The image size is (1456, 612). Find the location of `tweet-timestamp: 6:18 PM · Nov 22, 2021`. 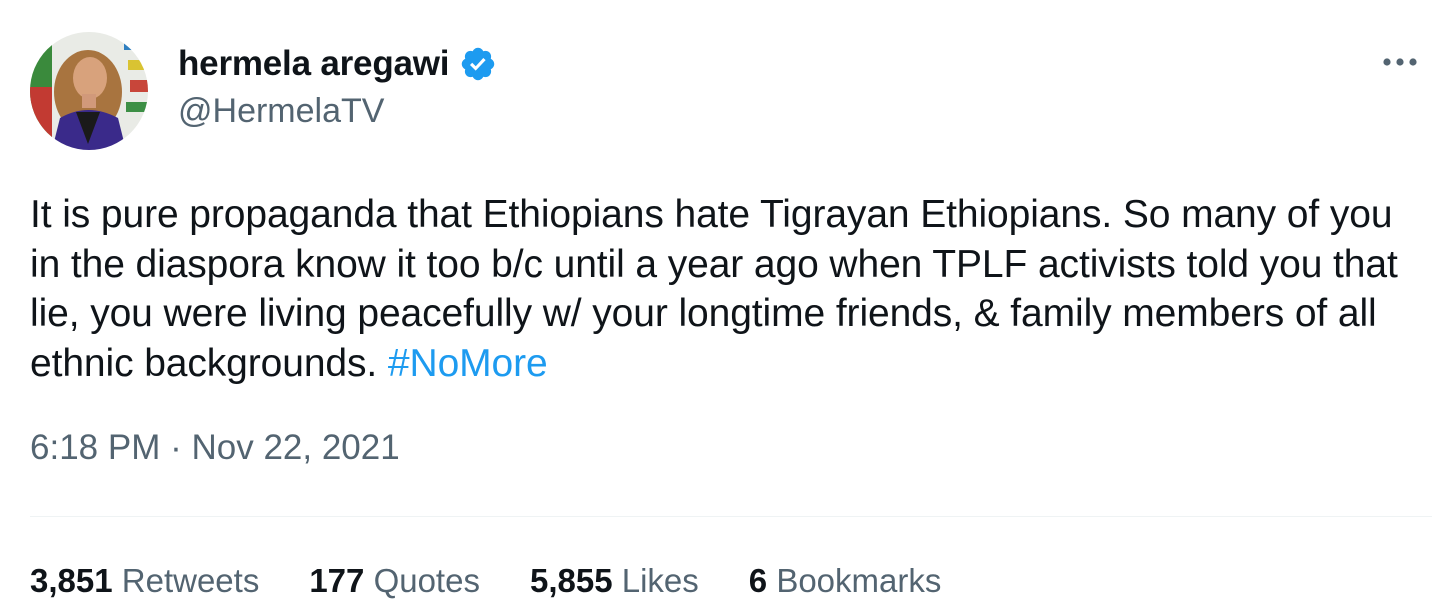

tweet-timestamp: 6:18 PM · Nov 22, 2021 is located at coordinates (215, 448).